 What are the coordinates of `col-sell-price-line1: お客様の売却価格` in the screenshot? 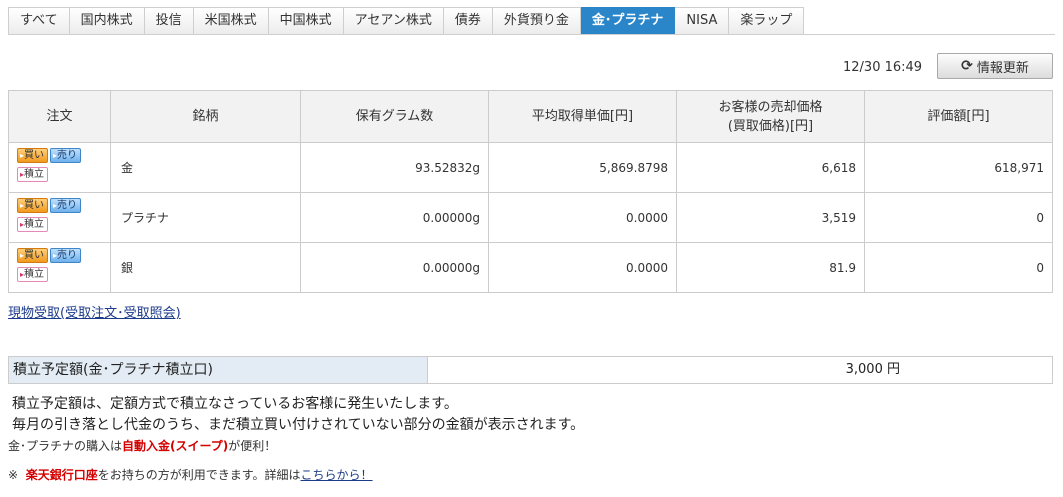 It's located at (770, 107).